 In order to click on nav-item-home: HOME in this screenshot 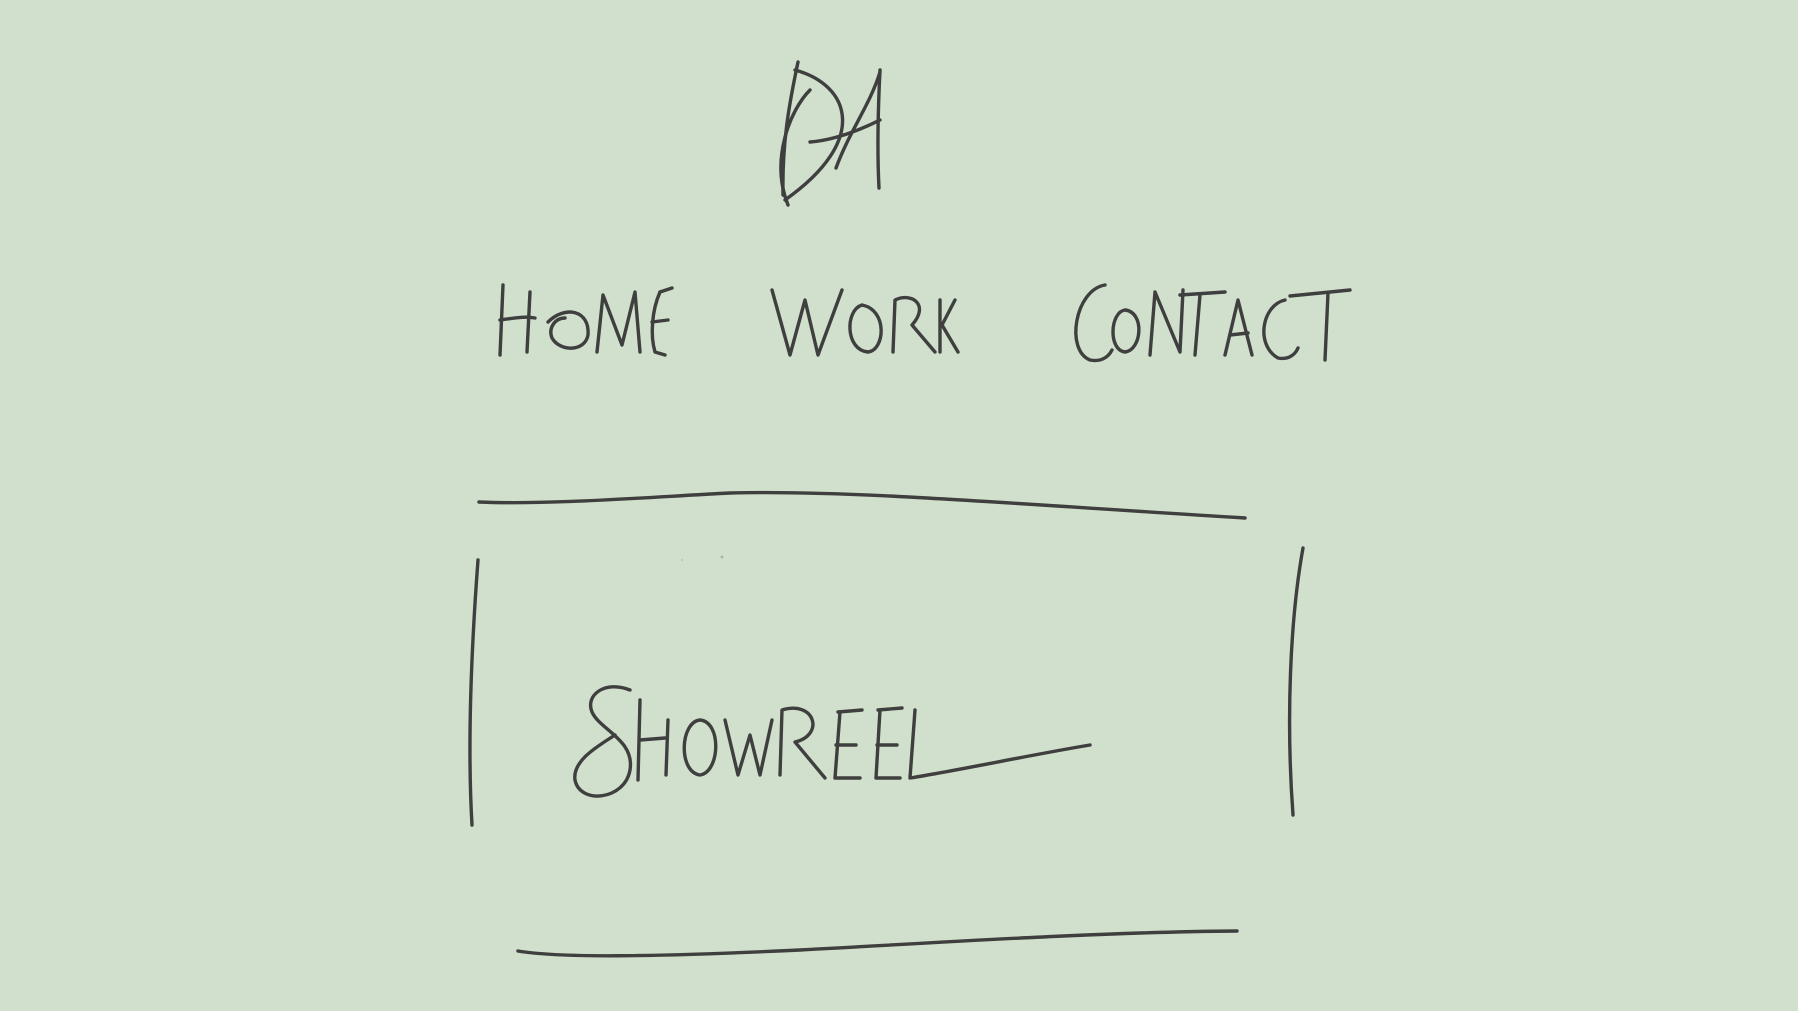, I will do `click(585, 322)`.